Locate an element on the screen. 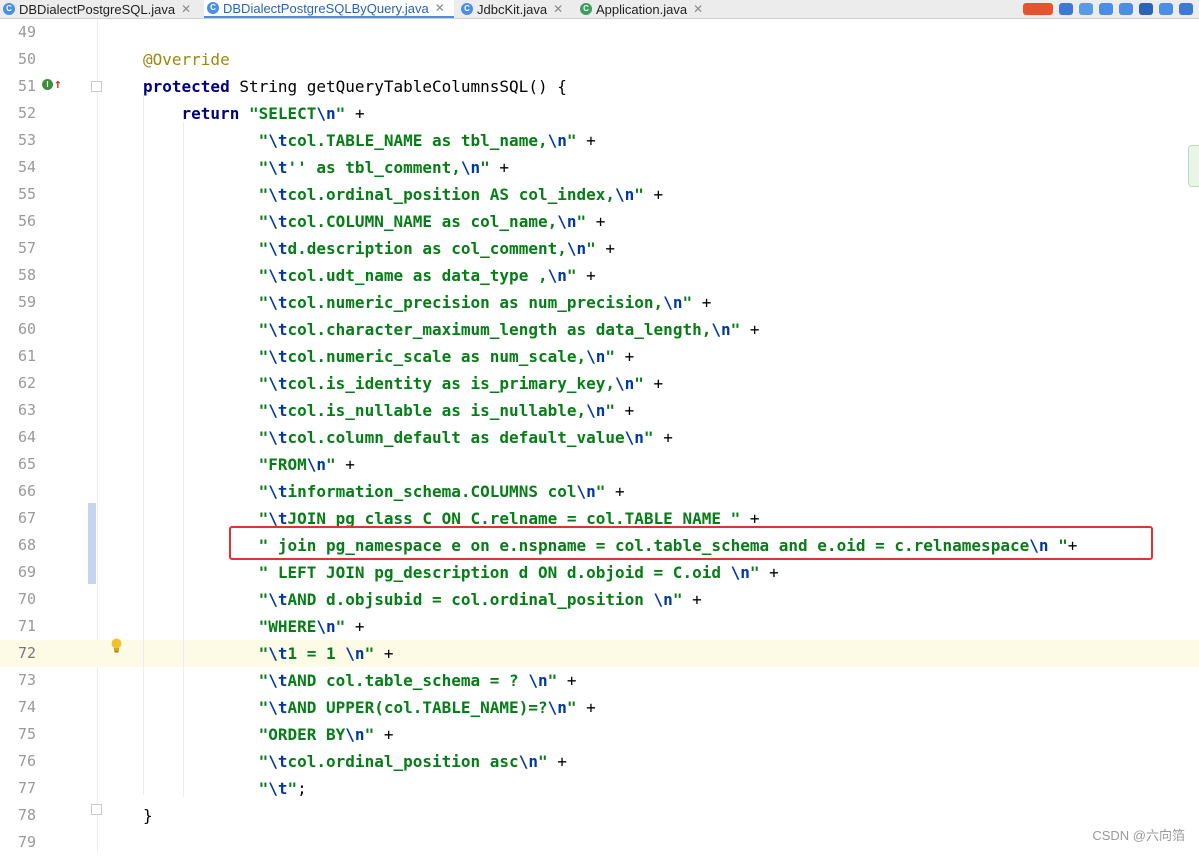 The height and width of the screenshot is (856, 1199). line-number: 64 is located at coordinates (18, 437).